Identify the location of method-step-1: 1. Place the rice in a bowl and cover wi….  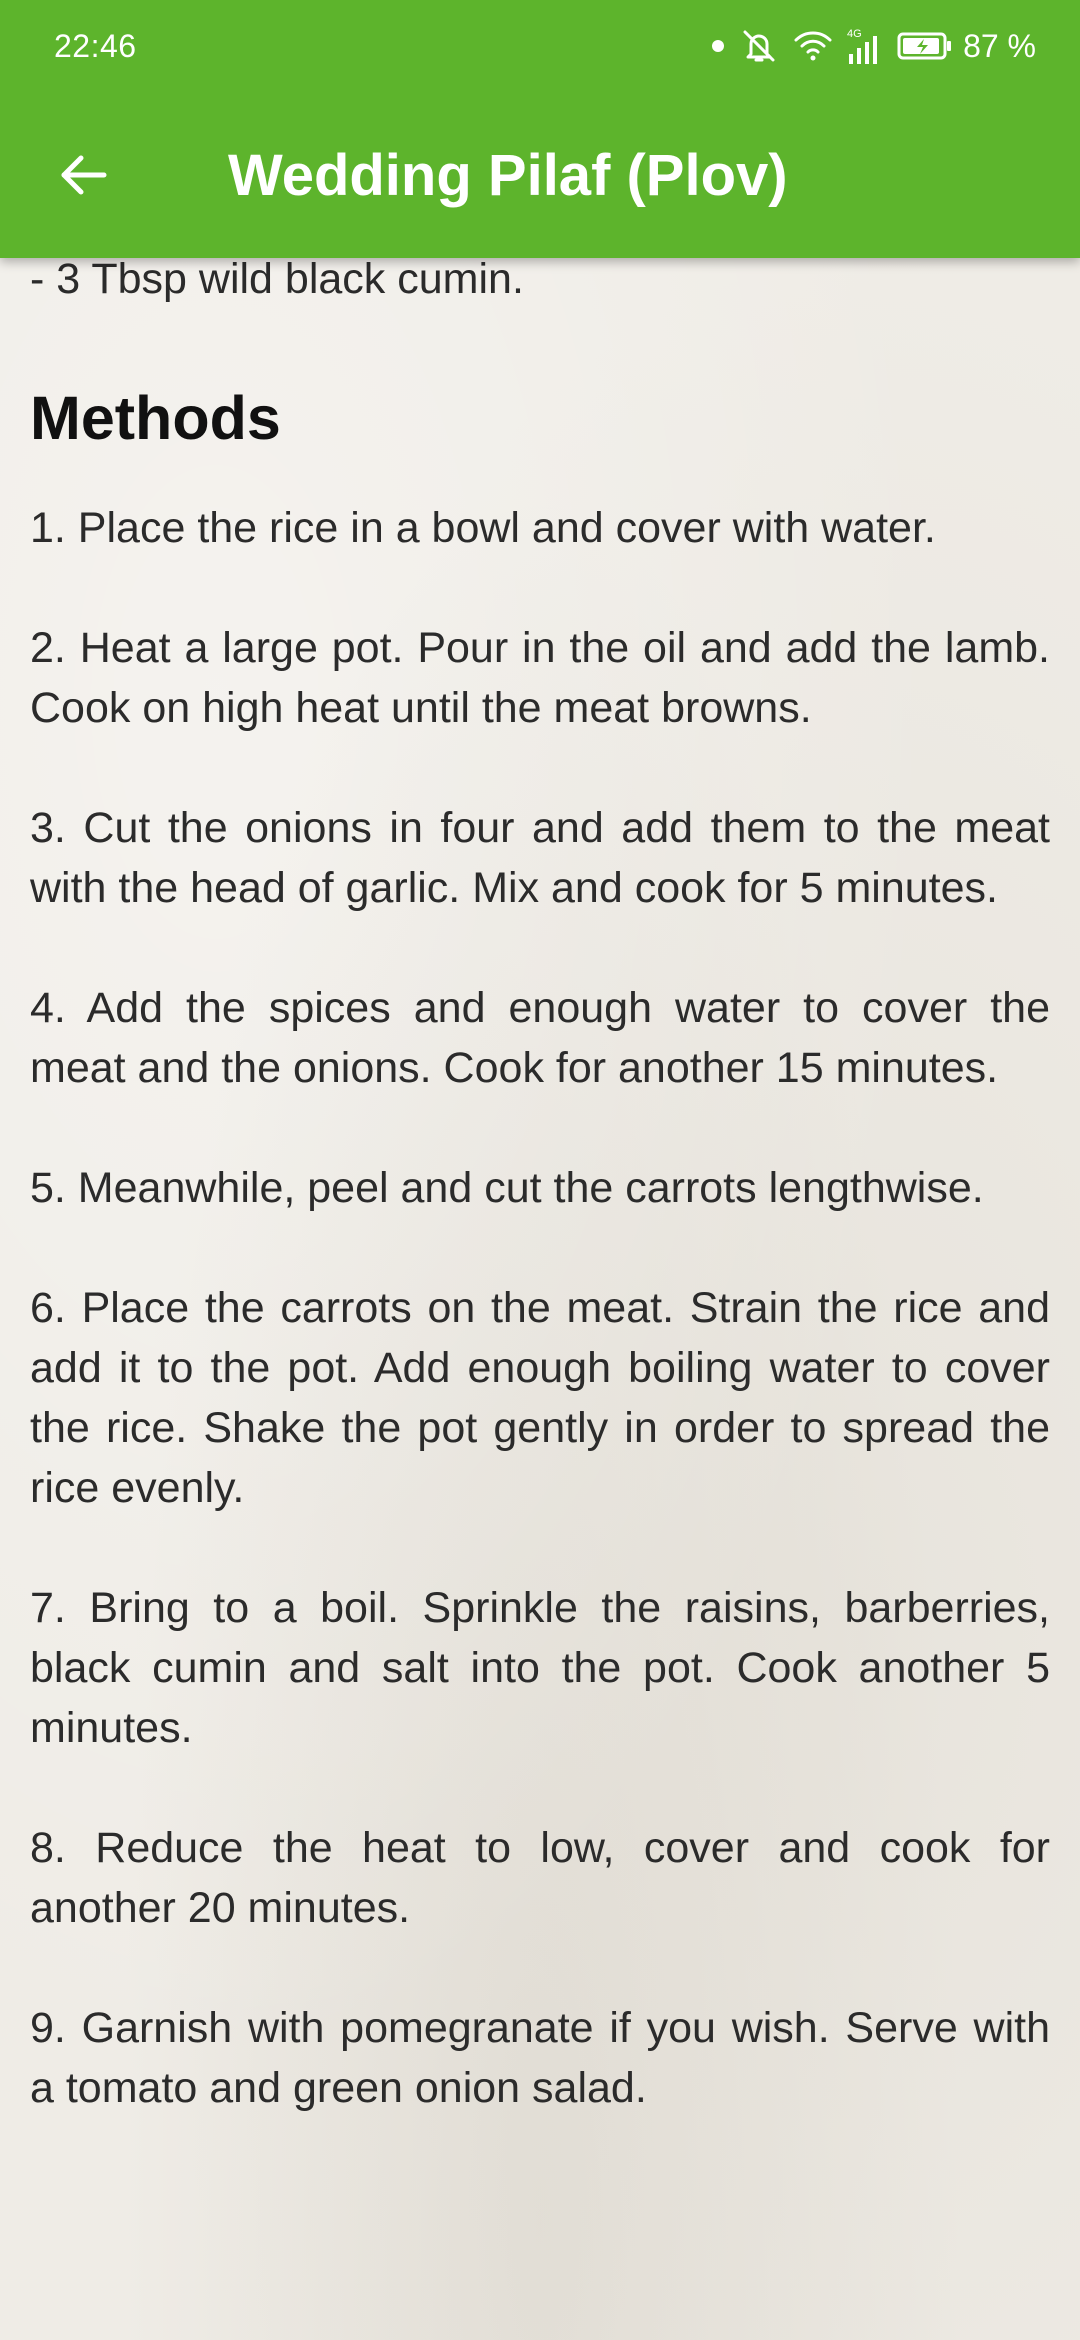
(483, 528).